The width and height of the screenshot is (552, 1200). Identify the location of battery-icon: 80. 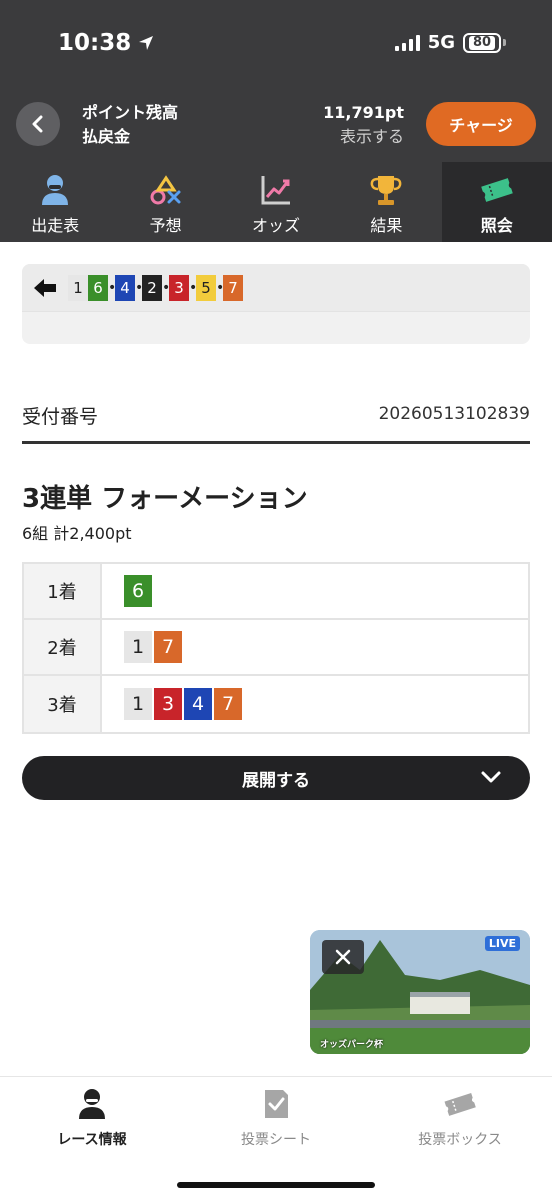
(484, 42).